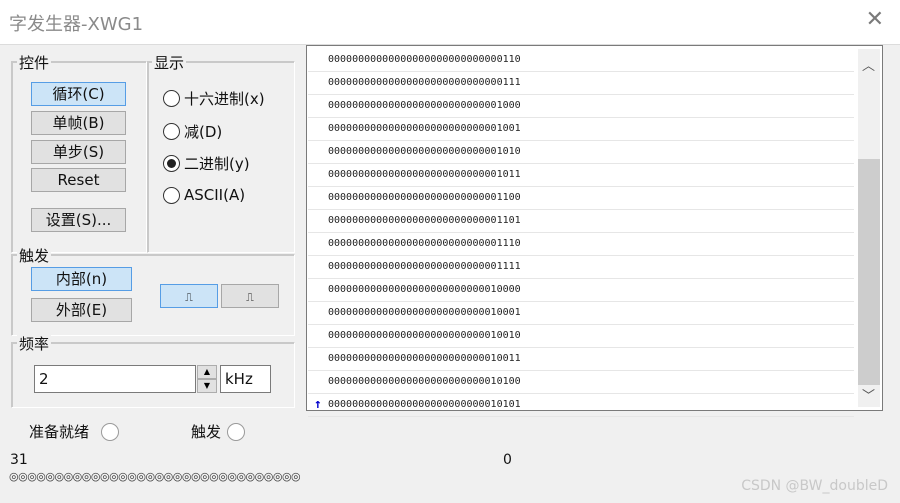 This screenshot has width=900, height=503. What do you see at coordinates (424, 243) in the screenshot?
I see `data-row-value: 00000000000000000000000000001110` at bounding box center [424, 243].